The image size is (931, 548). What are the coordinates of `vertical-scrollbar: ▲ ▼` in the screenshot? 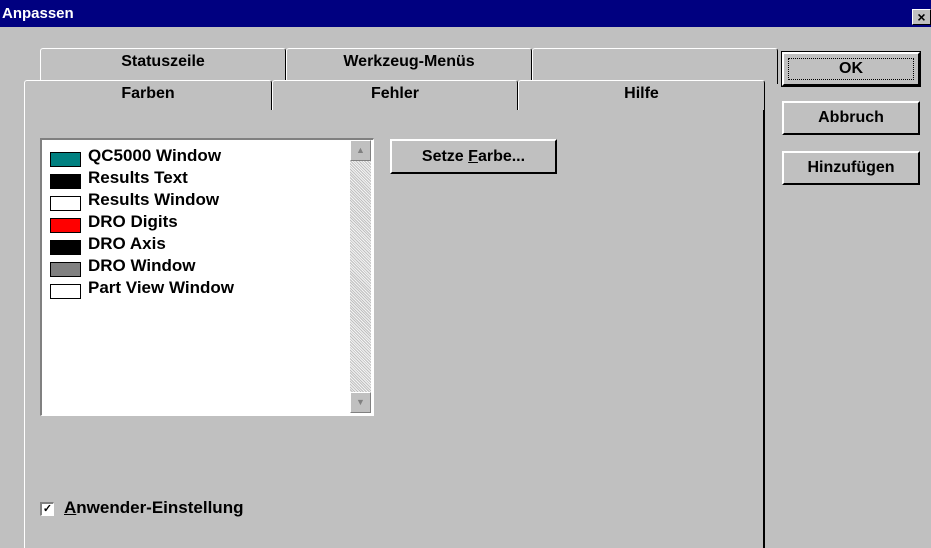 It's located at (360, 276).